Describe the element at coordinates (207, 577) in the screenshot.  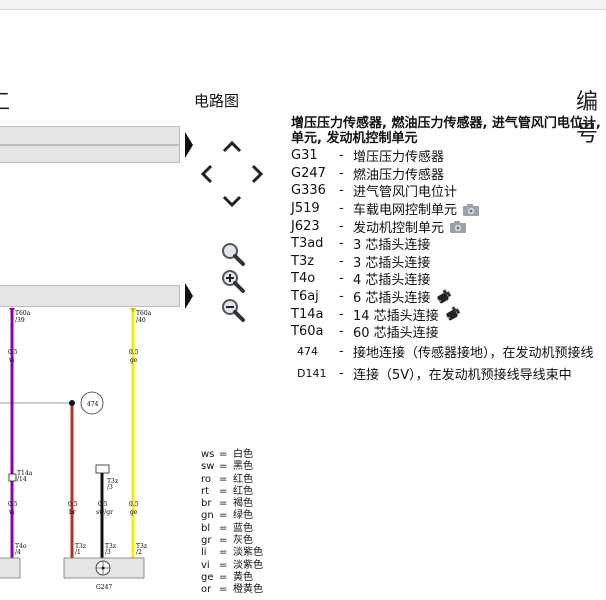
I see `legend-code: ge` at that location.